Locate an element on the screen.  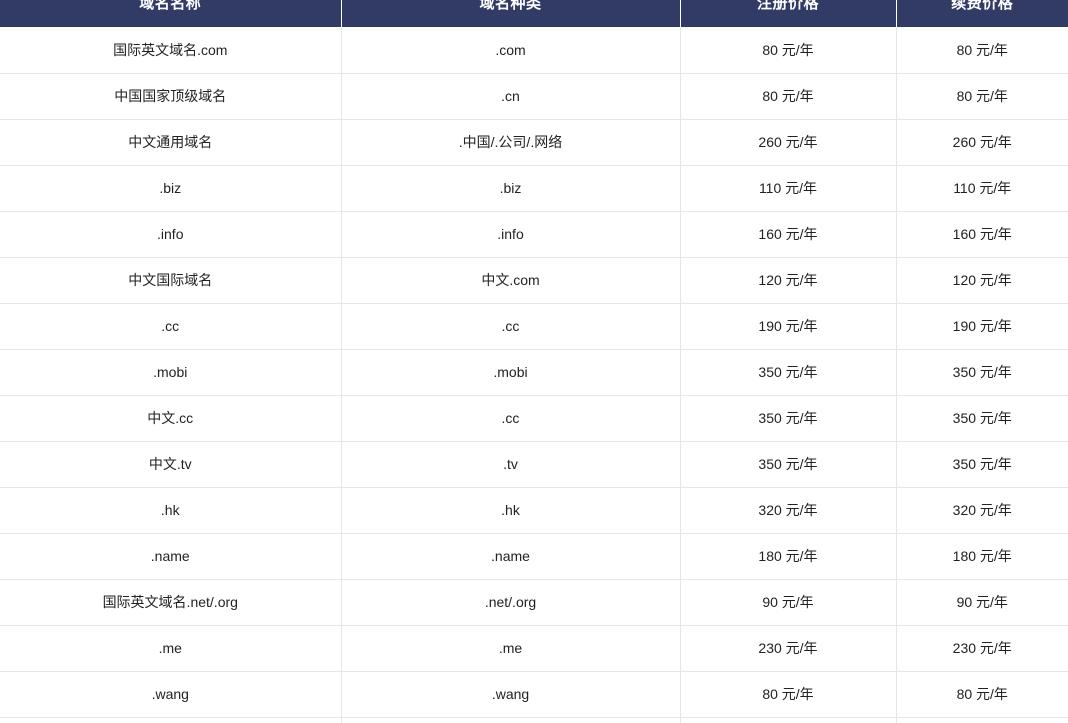
cell-domain-type: .cn is located at coordinates (511, 96).